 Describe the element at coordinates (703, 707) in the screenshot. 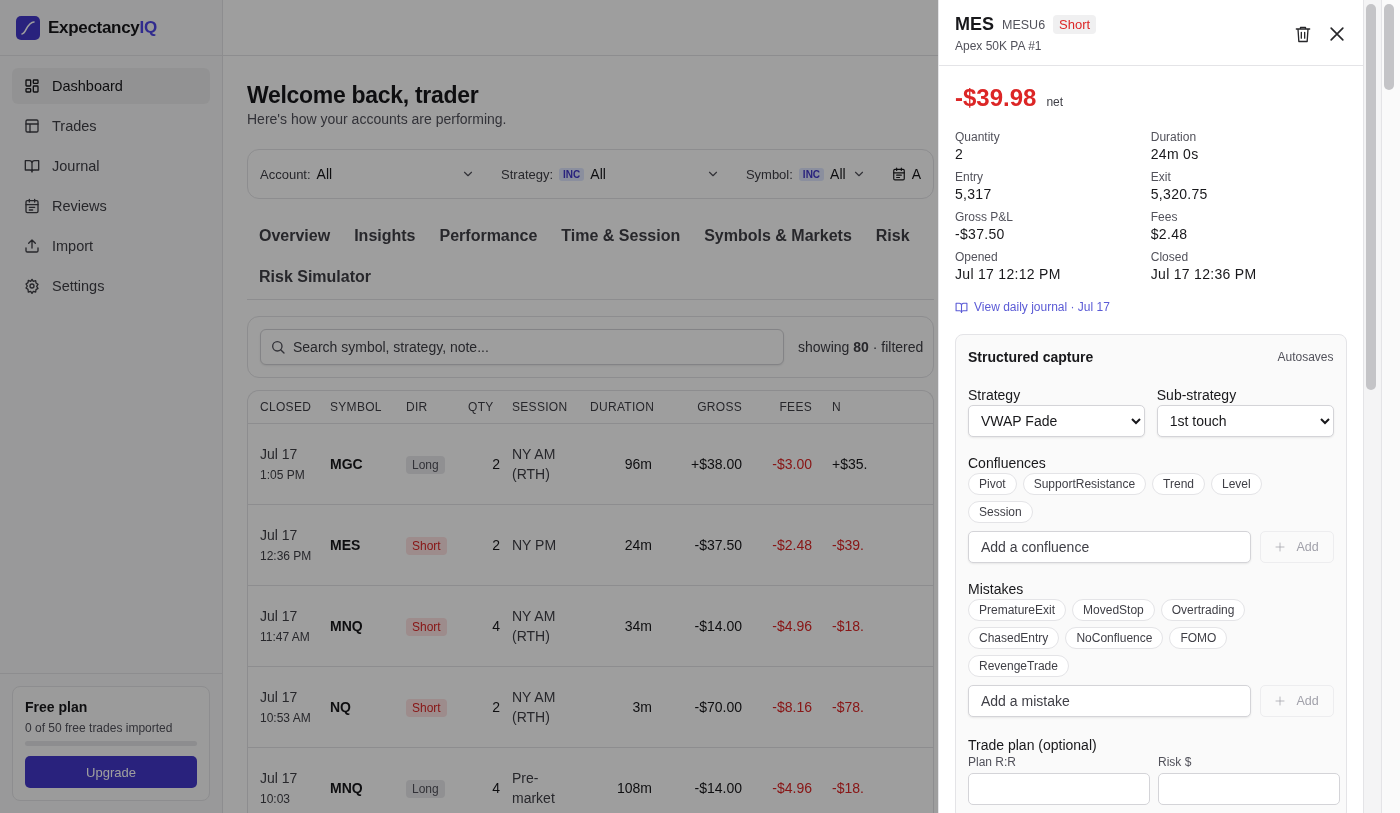

I see `table-cell: -$70.00` at that location.